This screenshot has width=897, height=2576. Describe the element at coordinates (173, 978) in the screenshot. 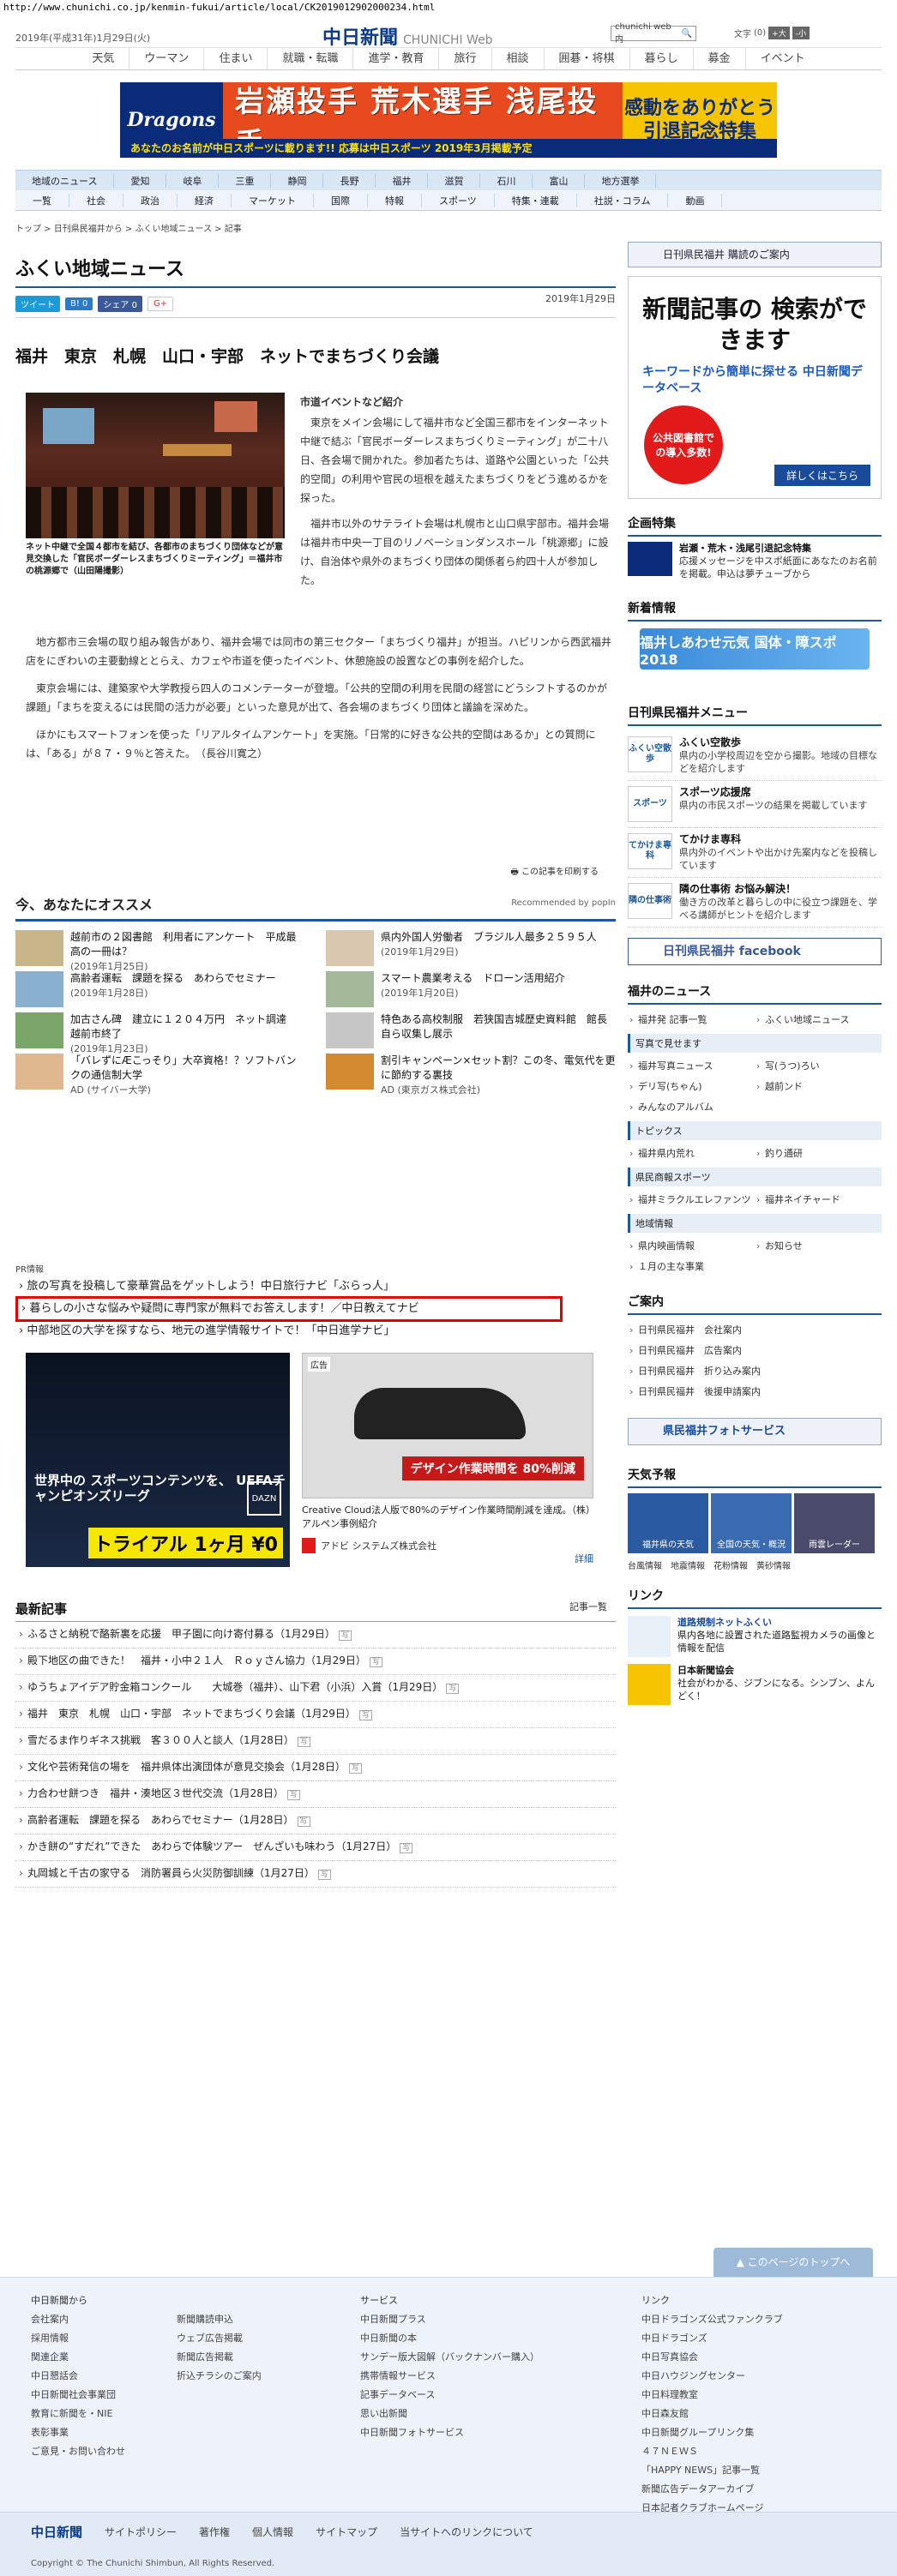

I see `recommend-item-title: 高齢者運転 課題を探る あわらでセミナー` at that location.